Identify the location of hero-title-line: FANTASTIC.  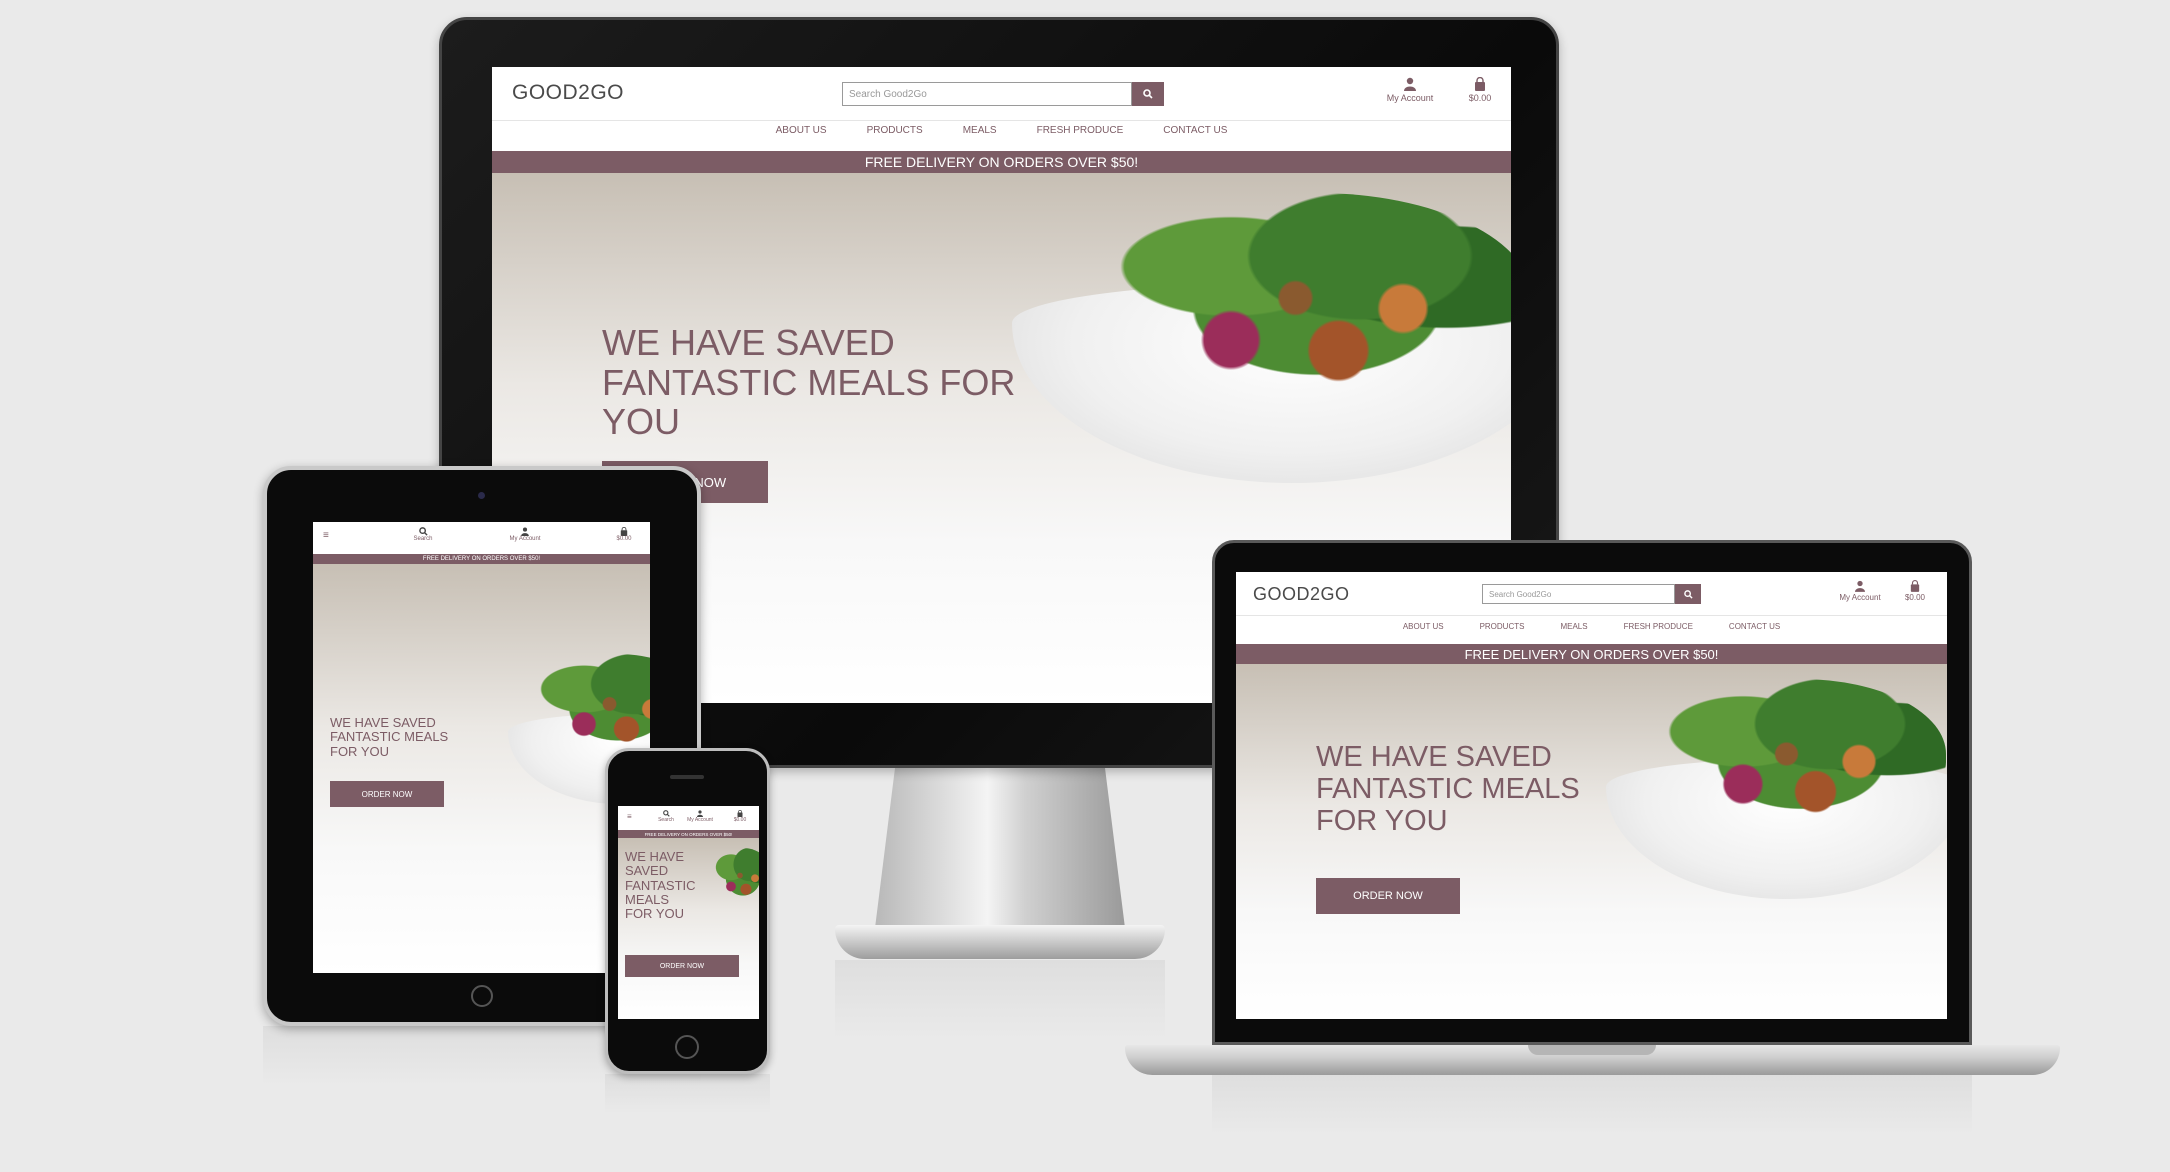
(660, 885).